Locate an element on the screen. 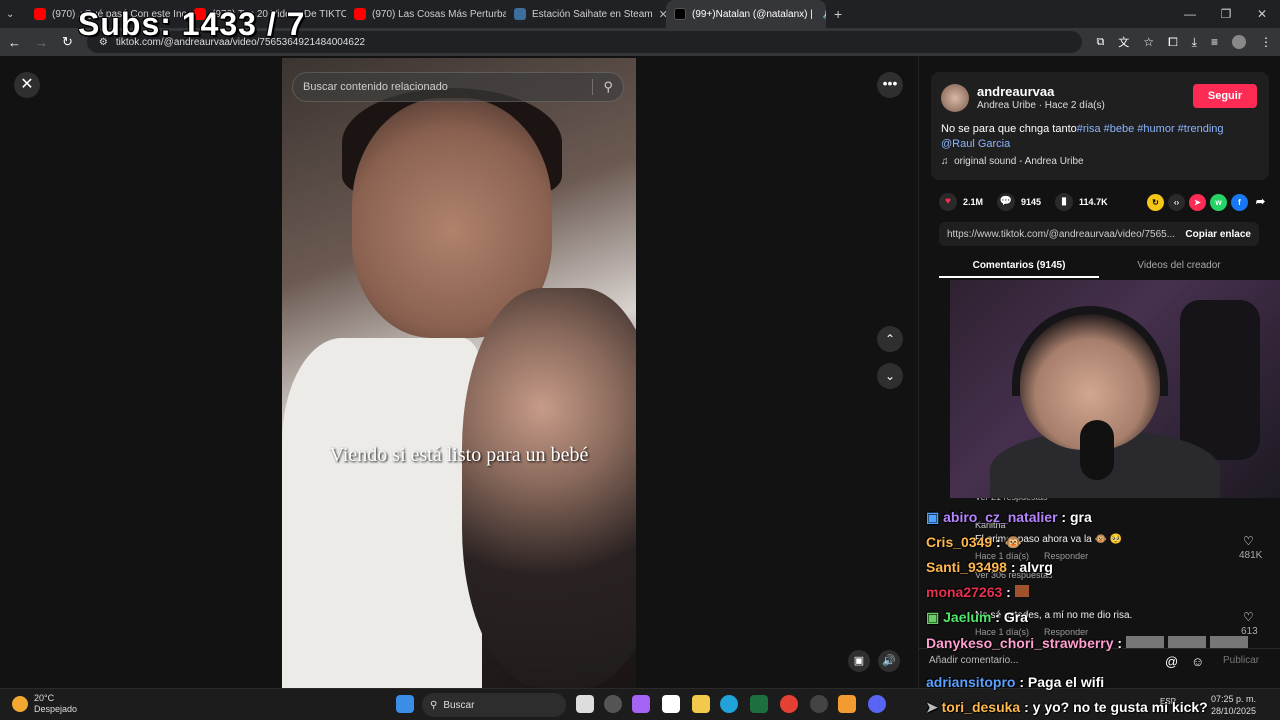  copilot-icon is located at coordinates (613, 704).